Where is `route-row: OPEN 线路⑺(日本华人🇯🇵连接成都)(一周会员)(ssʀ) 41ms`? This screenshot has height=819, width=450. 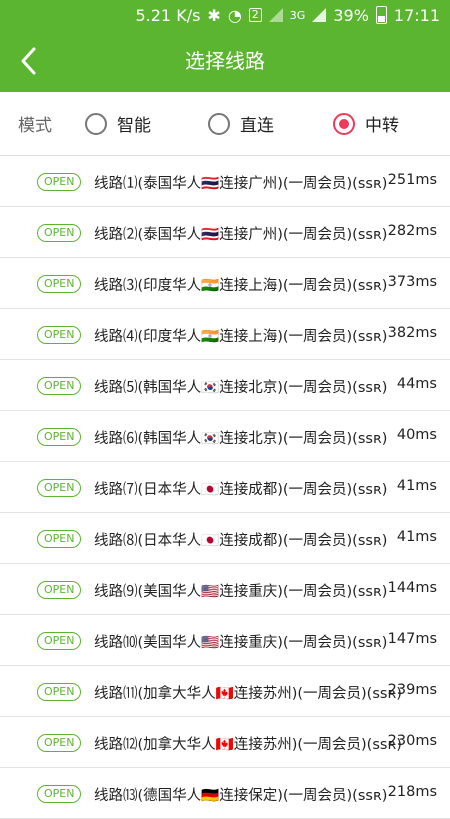 route-row: OPEN 线路⑺(日本华人🇯🇵连接成都)(一周会员)(ssʀ) 41ms is located at coordinates (225, 487).